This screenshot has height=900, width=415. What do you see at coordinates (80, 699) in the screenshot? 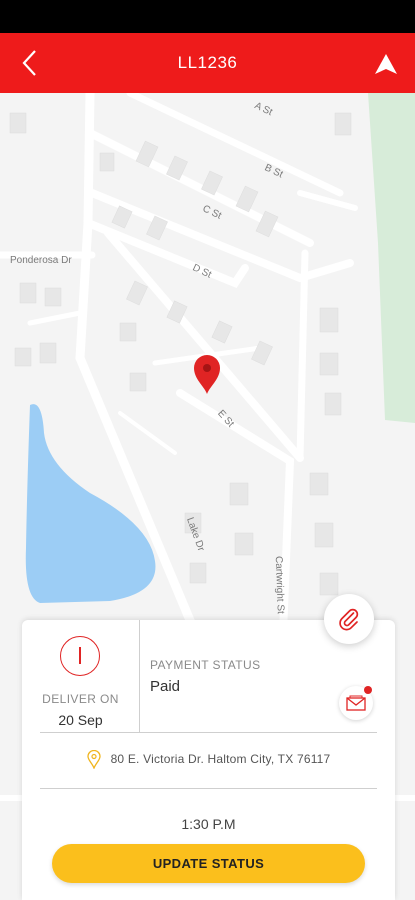
I see `deliver-label: DELIVER ON` at bounding box center [80, 699].